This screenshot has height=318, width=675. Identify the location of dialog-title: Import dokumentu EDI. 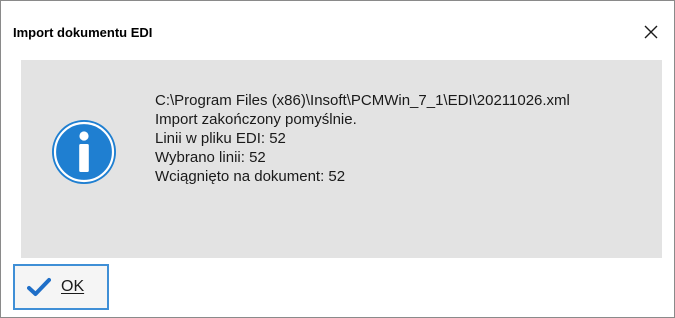
(83, 32).